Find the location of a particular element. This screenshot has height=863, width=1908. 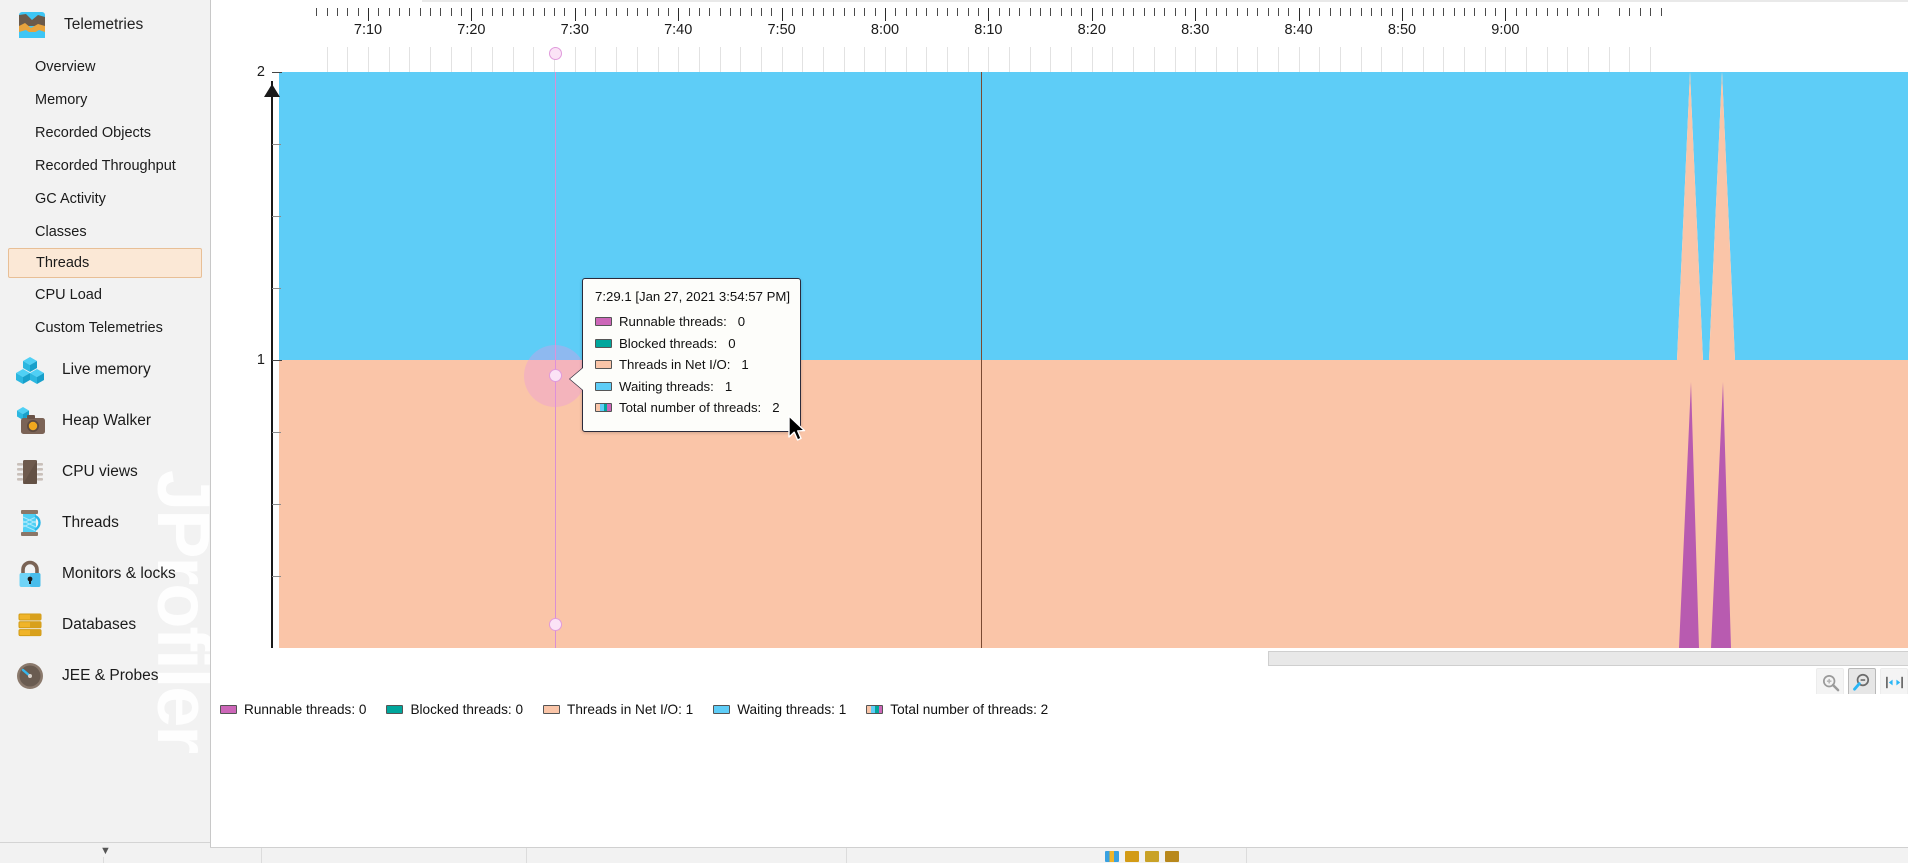

gauge-icon is located at coordinates (30, 676).